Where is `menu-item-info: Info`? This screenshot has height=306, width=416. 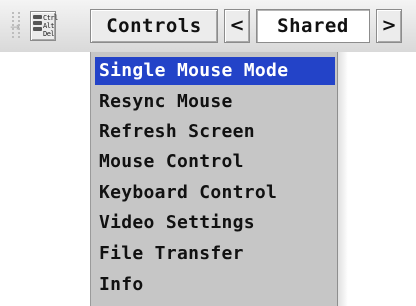 menu-item-info: Info is located at coordinates (215, 285).